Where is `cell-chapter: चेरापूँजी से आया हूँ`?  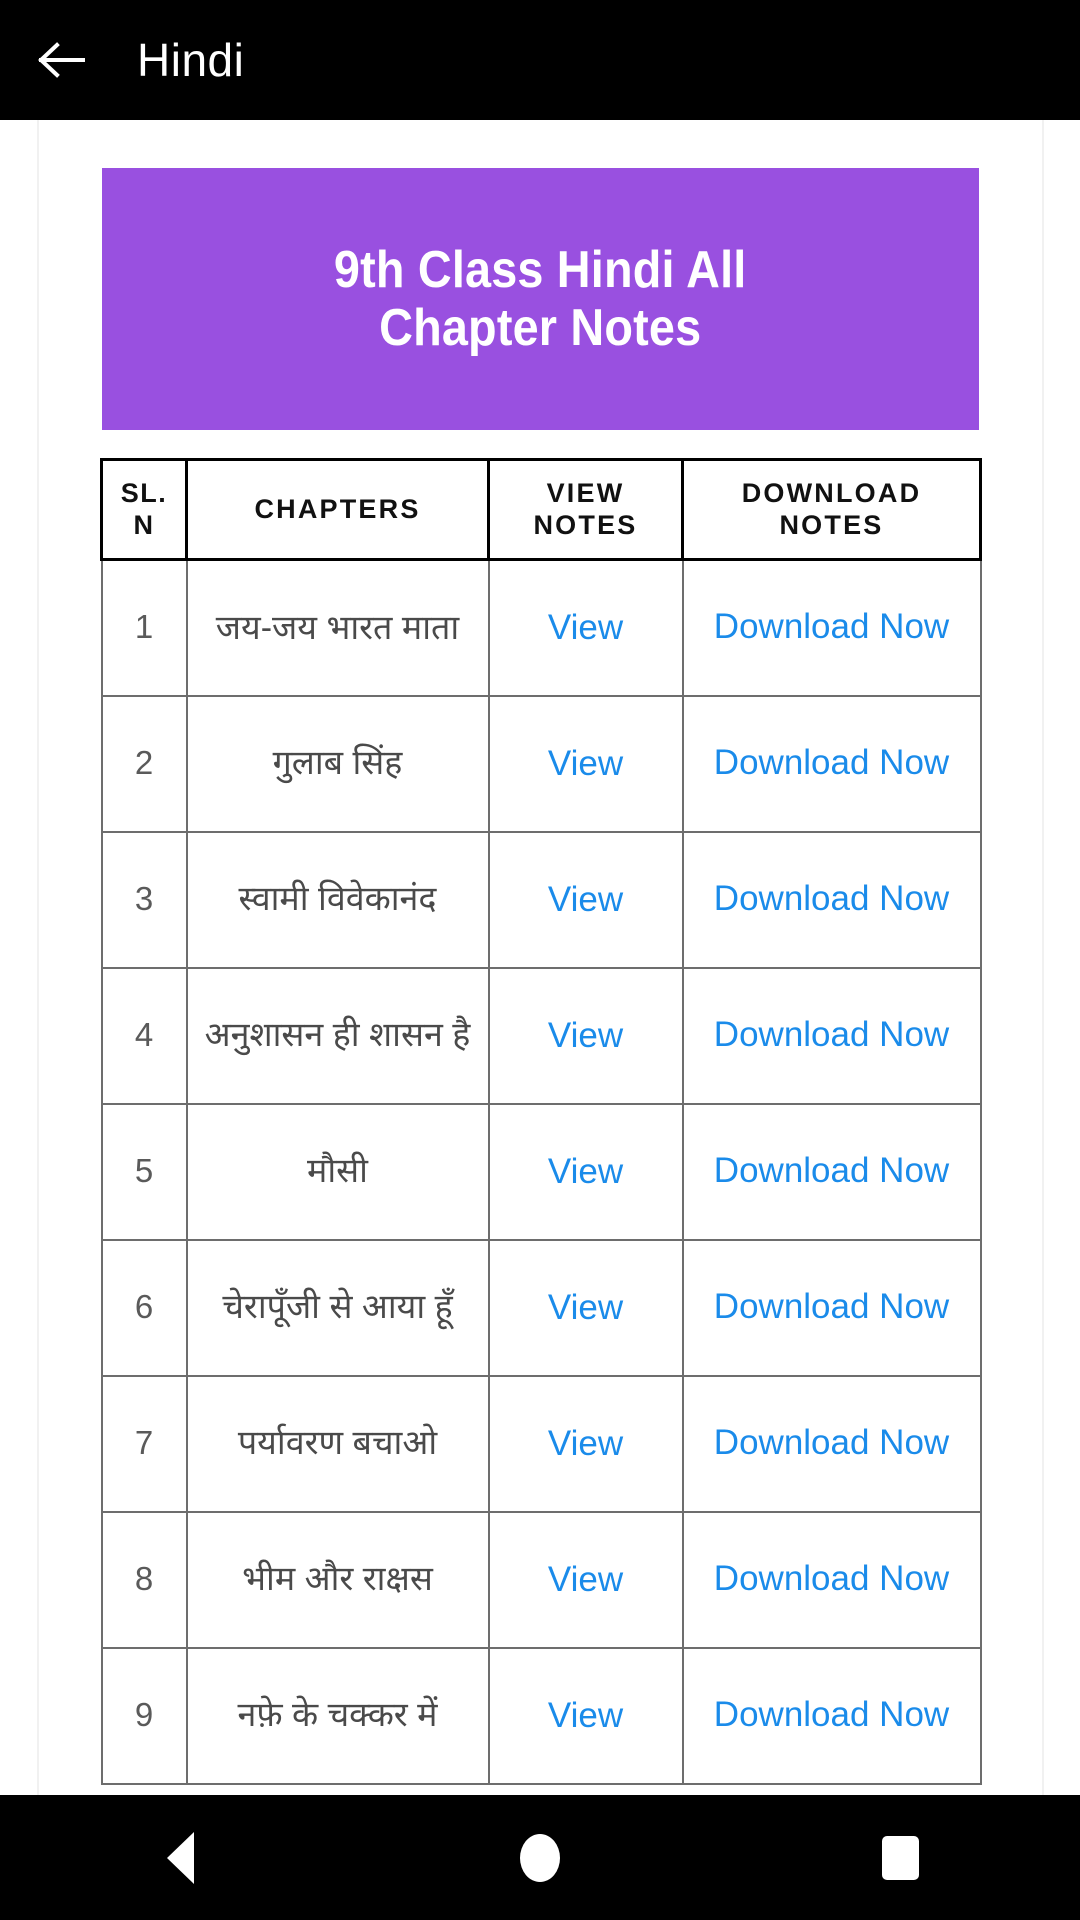
cell-chapter: चेरापूँजी से आया हूँ is located at coordinates (337, 1307).